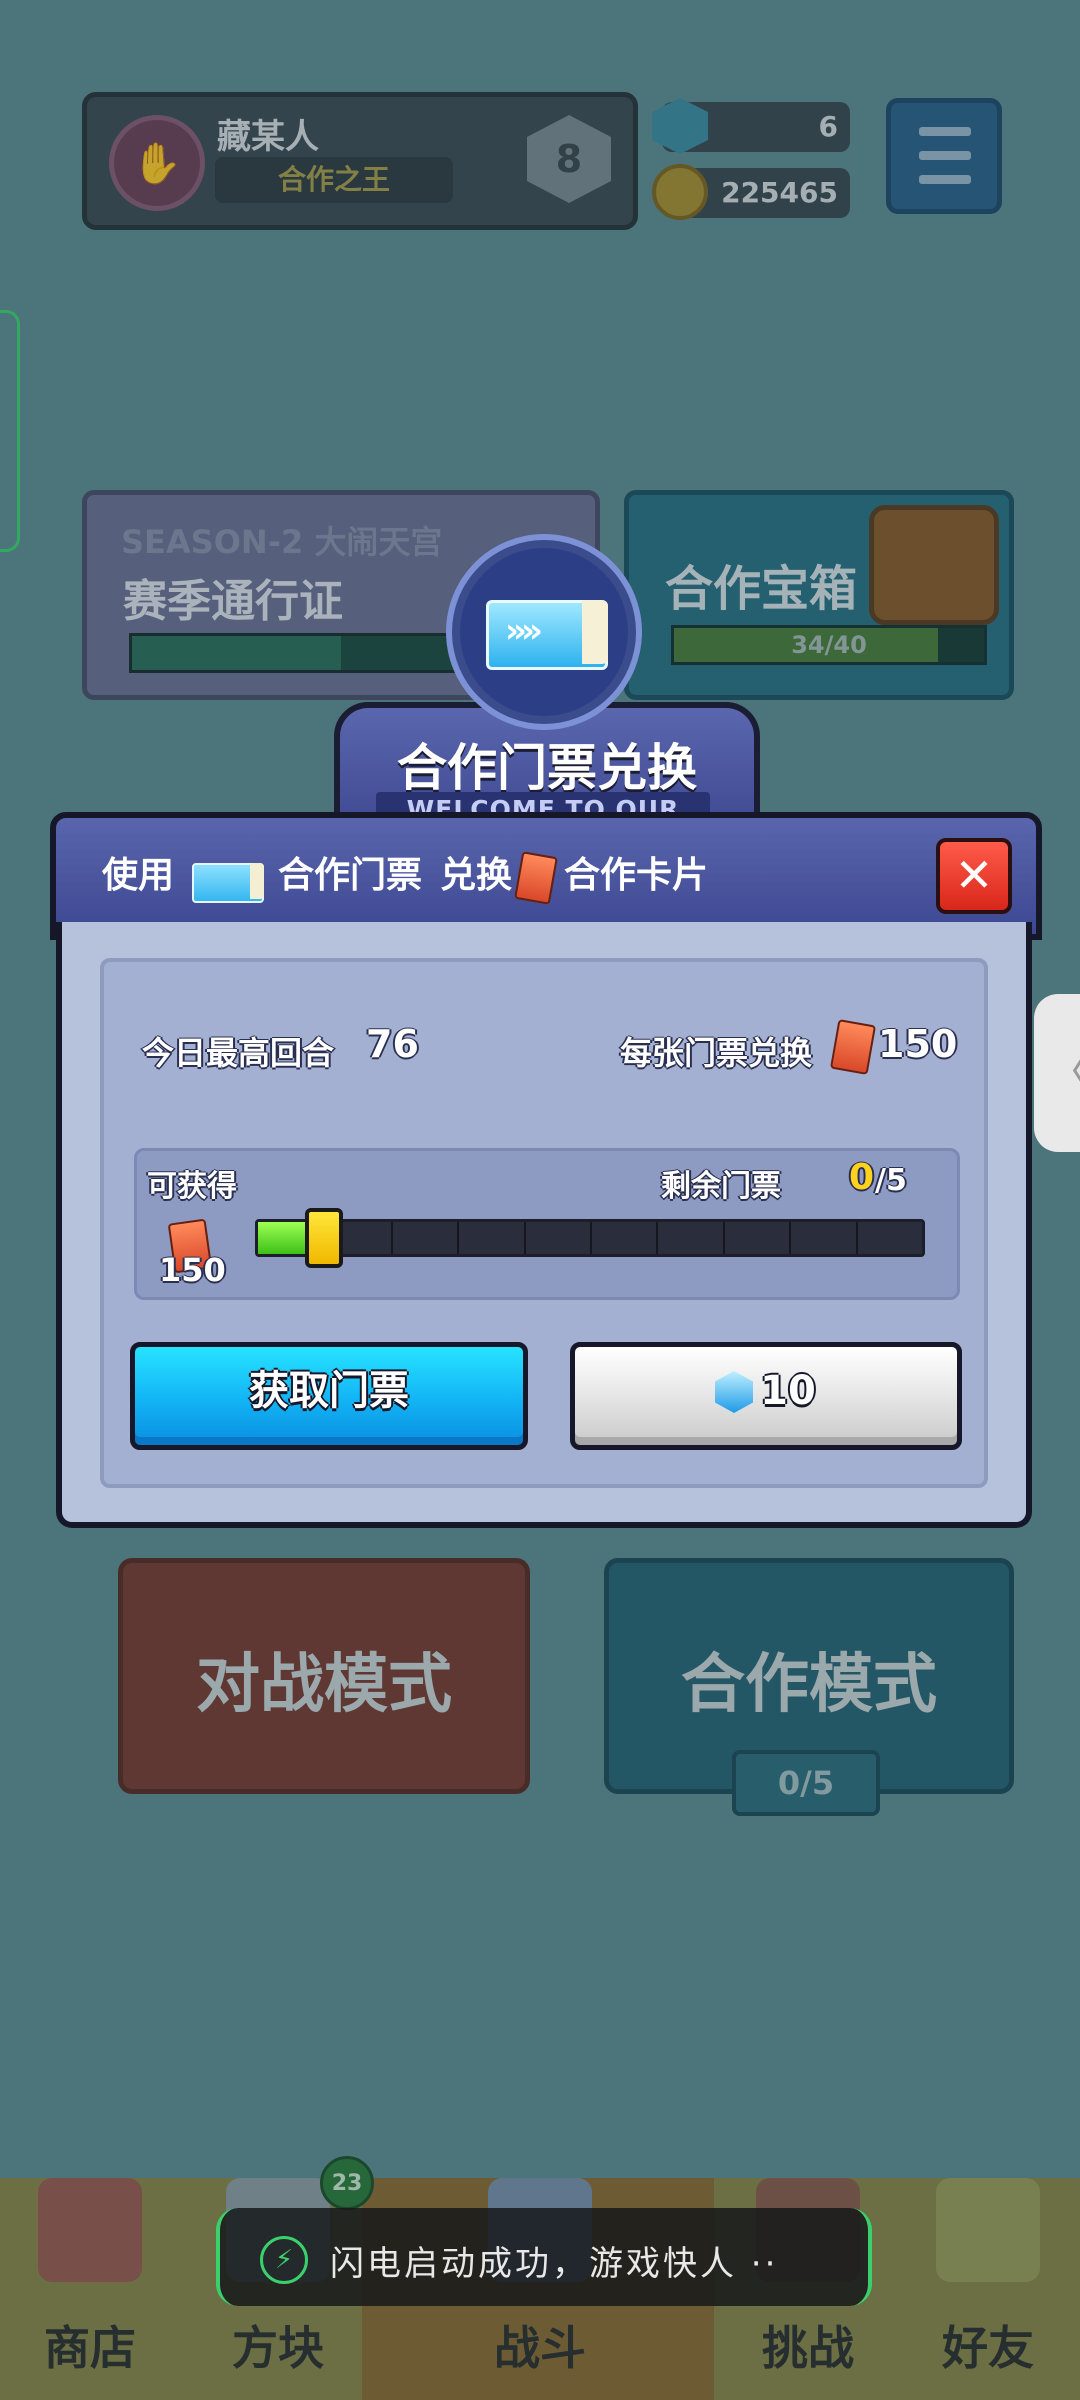 The height and width of the screenshot is (2400, 1080). I want to click on header-ticket-label: 合作门票, so click(350, 875).